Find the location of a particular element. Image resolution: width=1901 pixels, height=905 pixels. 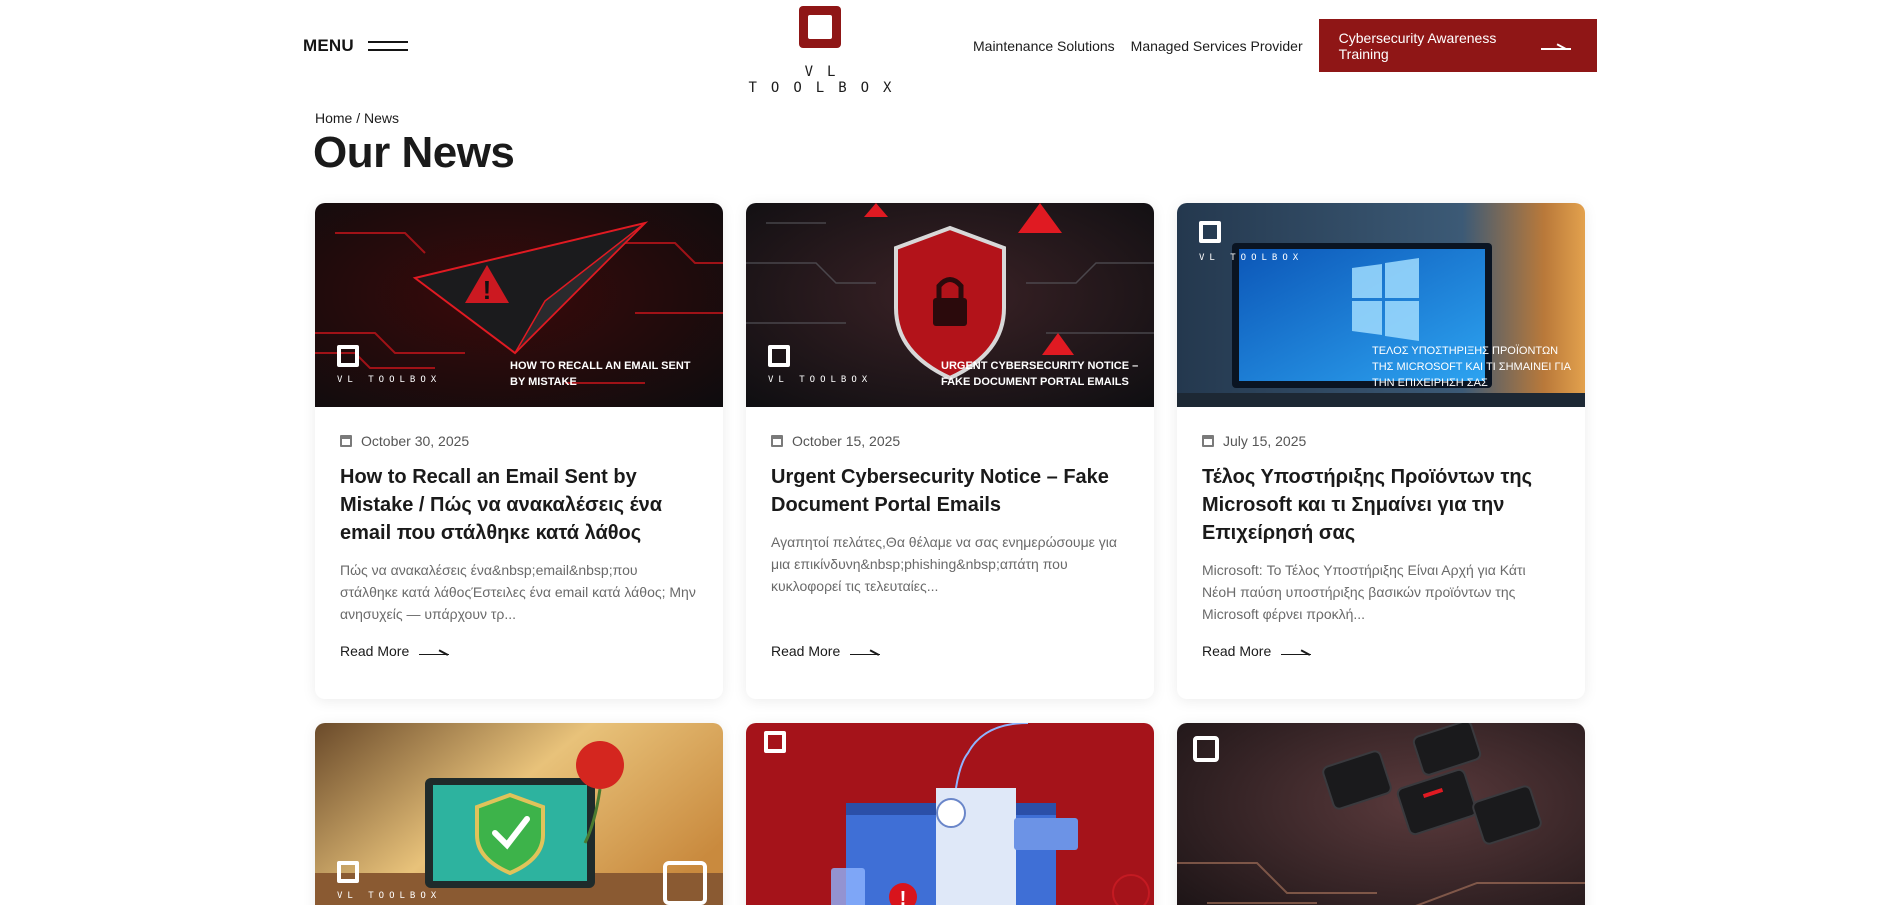

nav-link-managed-services-provider: Managed Services Provider is located at coordinates (1217, 46).